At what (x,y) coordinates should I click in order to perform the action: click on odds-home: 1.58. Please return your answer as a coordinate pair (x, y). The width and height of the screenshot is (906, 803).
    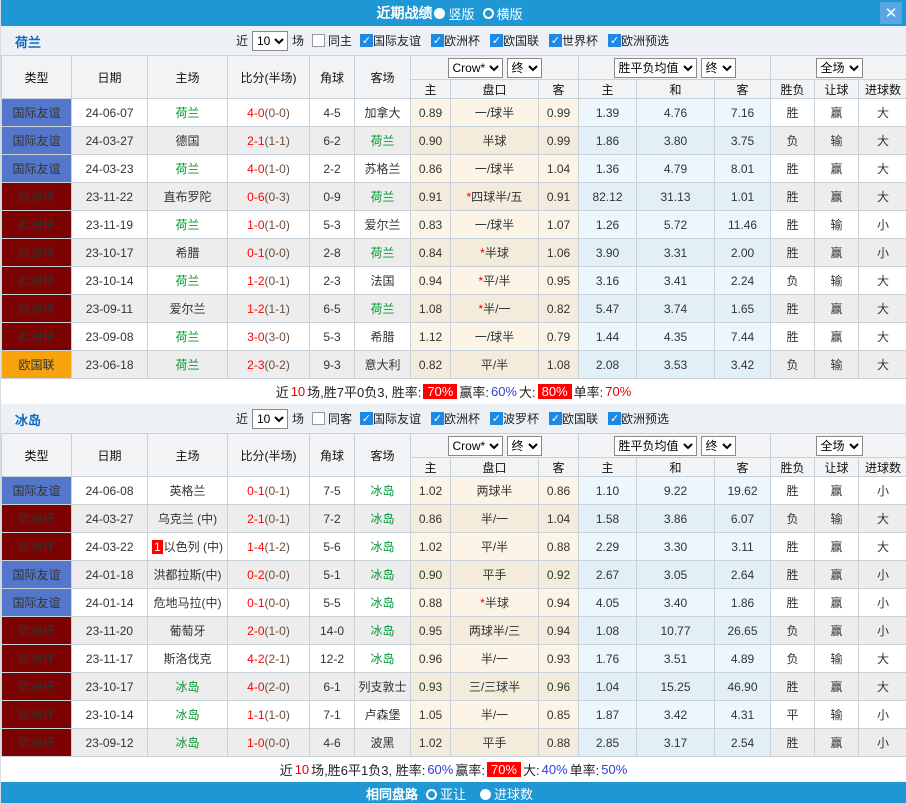
    Looking at the image, I should click on (607, 518).